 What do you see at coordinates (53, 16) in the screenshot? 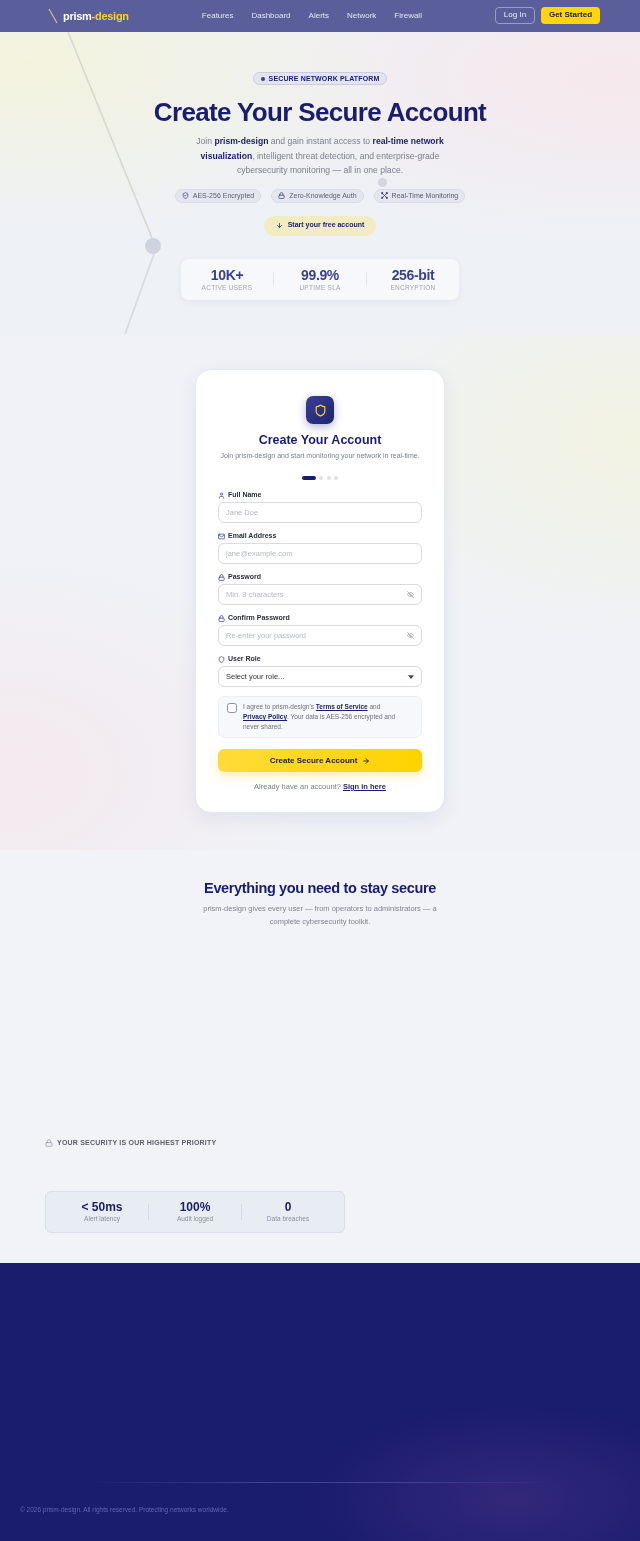
I see `logo-slash-icon` at bounding box center [53, 16].